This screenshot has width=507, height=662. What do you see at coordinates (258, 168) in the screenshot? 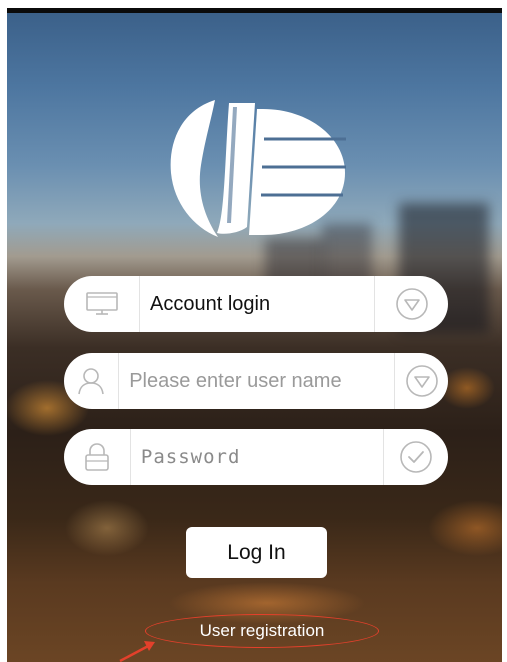
I see `app-logo` at bounding box center [258, 168].